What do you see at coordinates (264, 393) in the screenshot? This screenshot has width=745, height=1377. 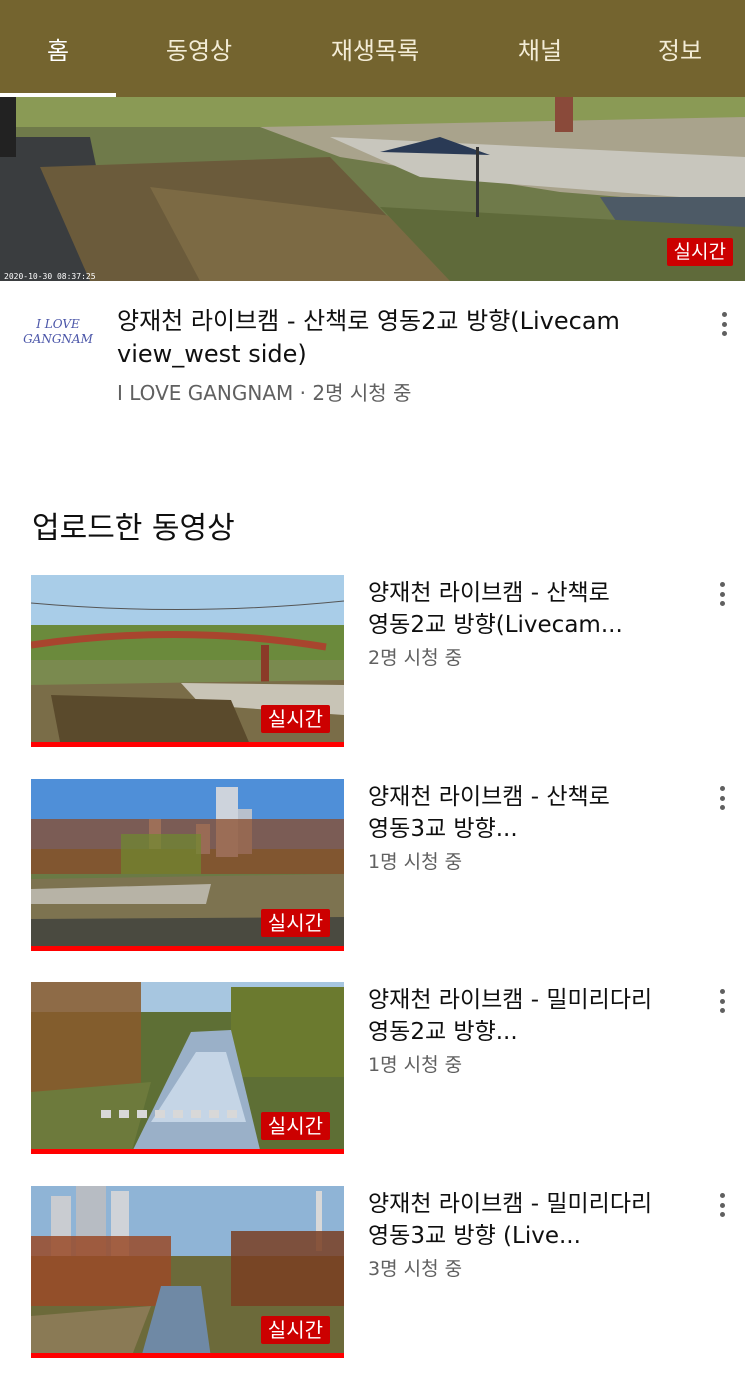 I see `featured-video-subtitle: I LOVE GANGNAM · 2명 시청 중` at bounding box center [264, 393].